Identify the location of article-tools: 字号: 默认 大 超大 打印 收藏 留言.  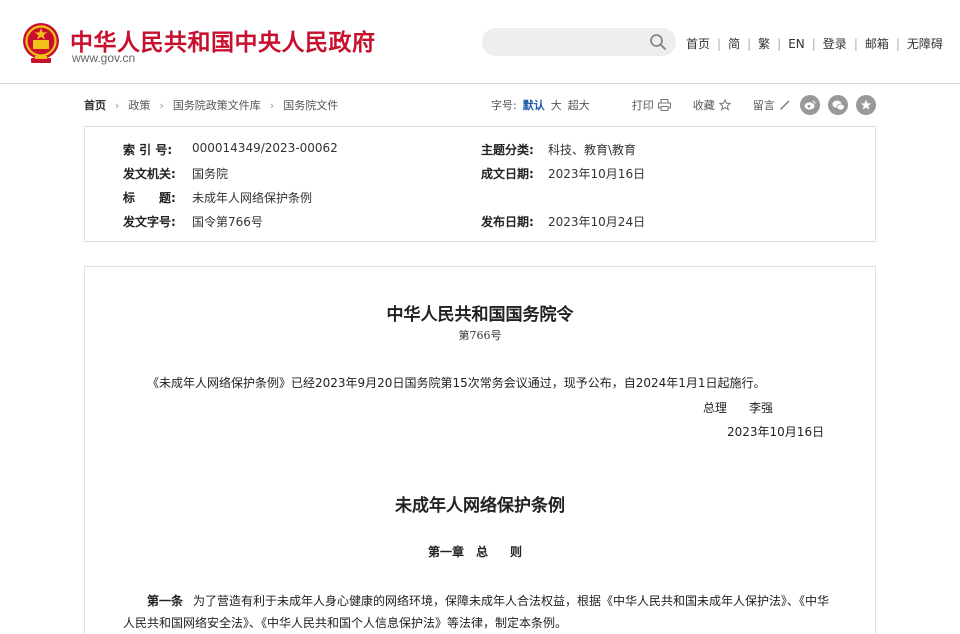
(650, 105).